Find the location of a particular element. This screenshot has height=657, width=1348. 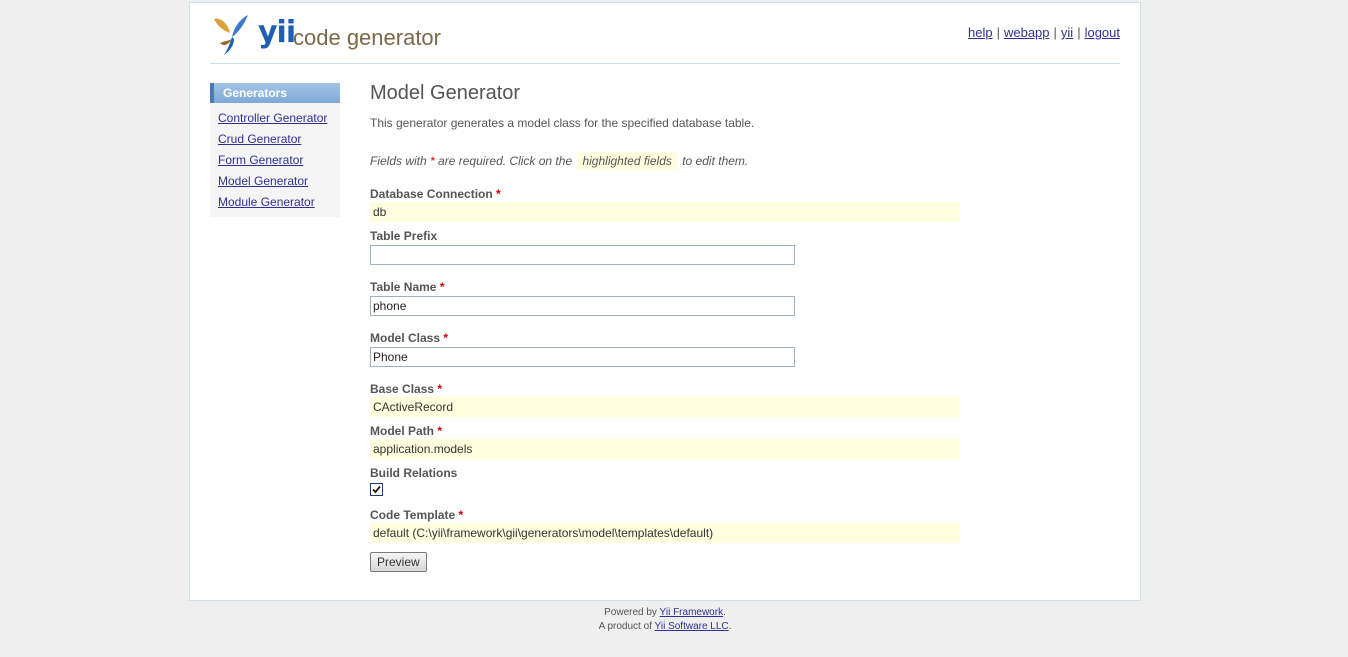

sidebar-item-model: Model Generator is located at coordinates (279, 181).